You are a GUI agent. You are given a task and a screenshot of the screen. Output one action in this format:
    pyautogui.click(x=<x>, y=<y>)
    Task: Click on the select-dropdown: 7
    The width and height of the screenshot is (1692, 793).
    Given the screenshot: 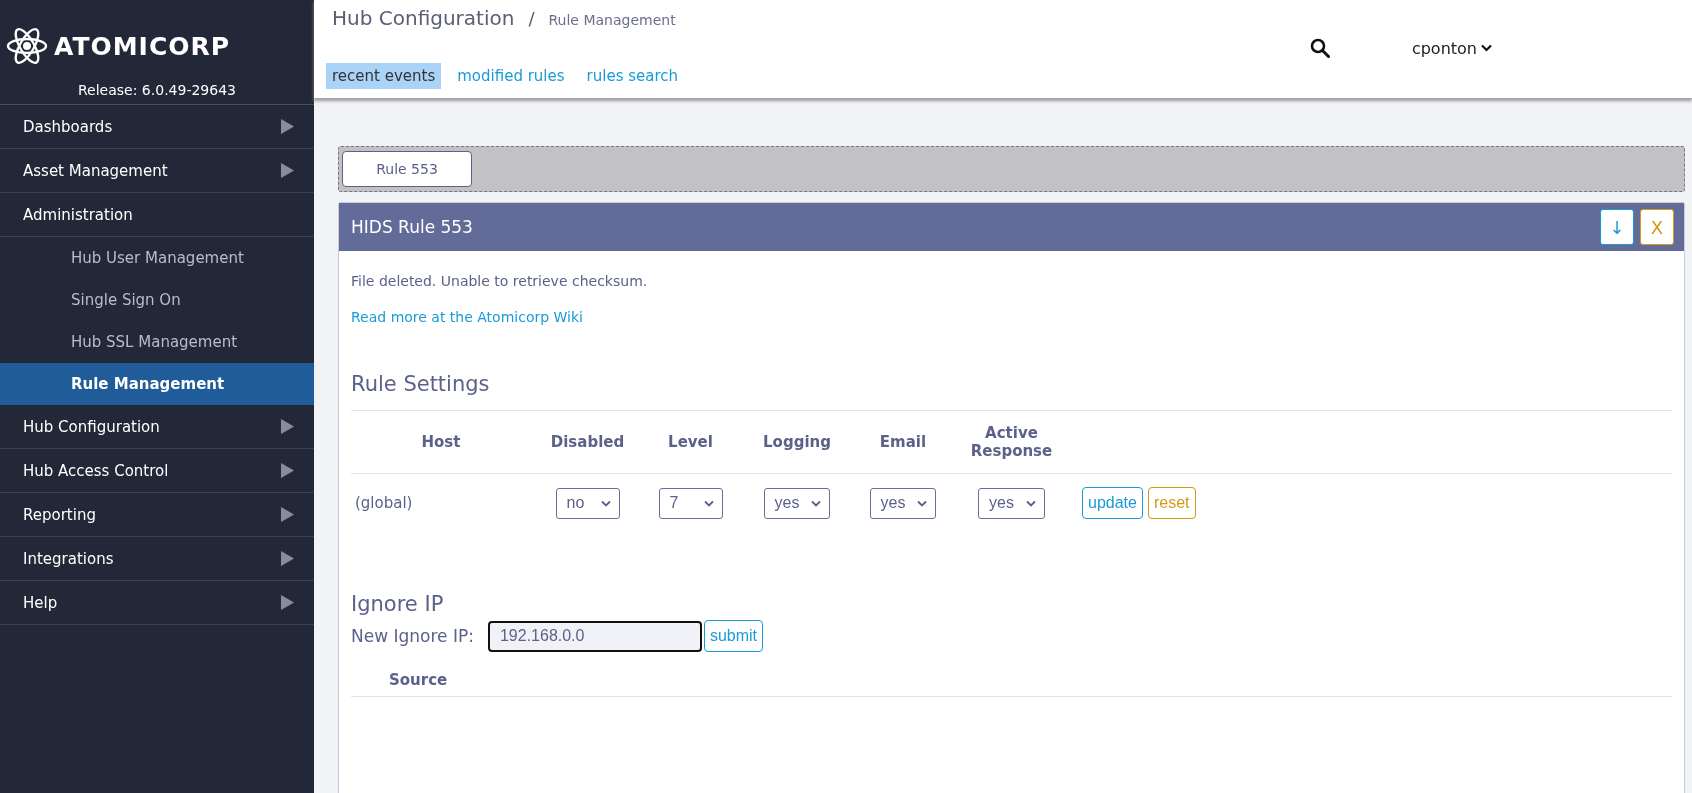 What is the action you would take?
    pyautogui.click(x=690, y=503)
    